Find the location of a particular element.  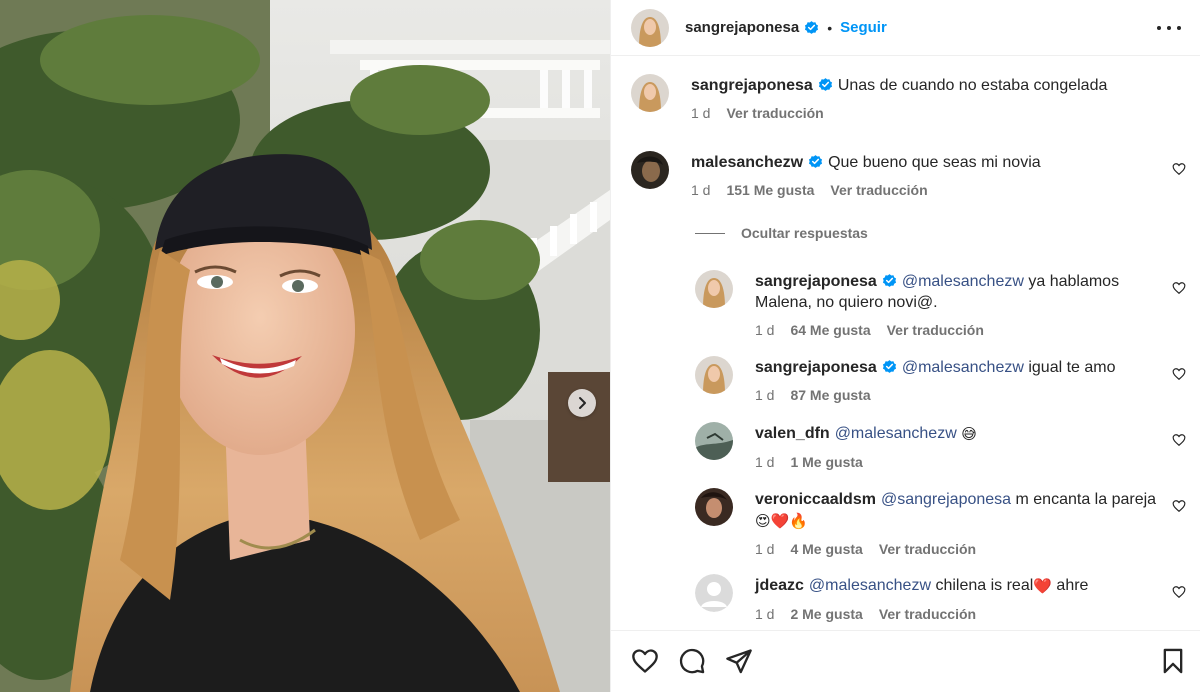

next-image-button is located at coordinates (582, 403).